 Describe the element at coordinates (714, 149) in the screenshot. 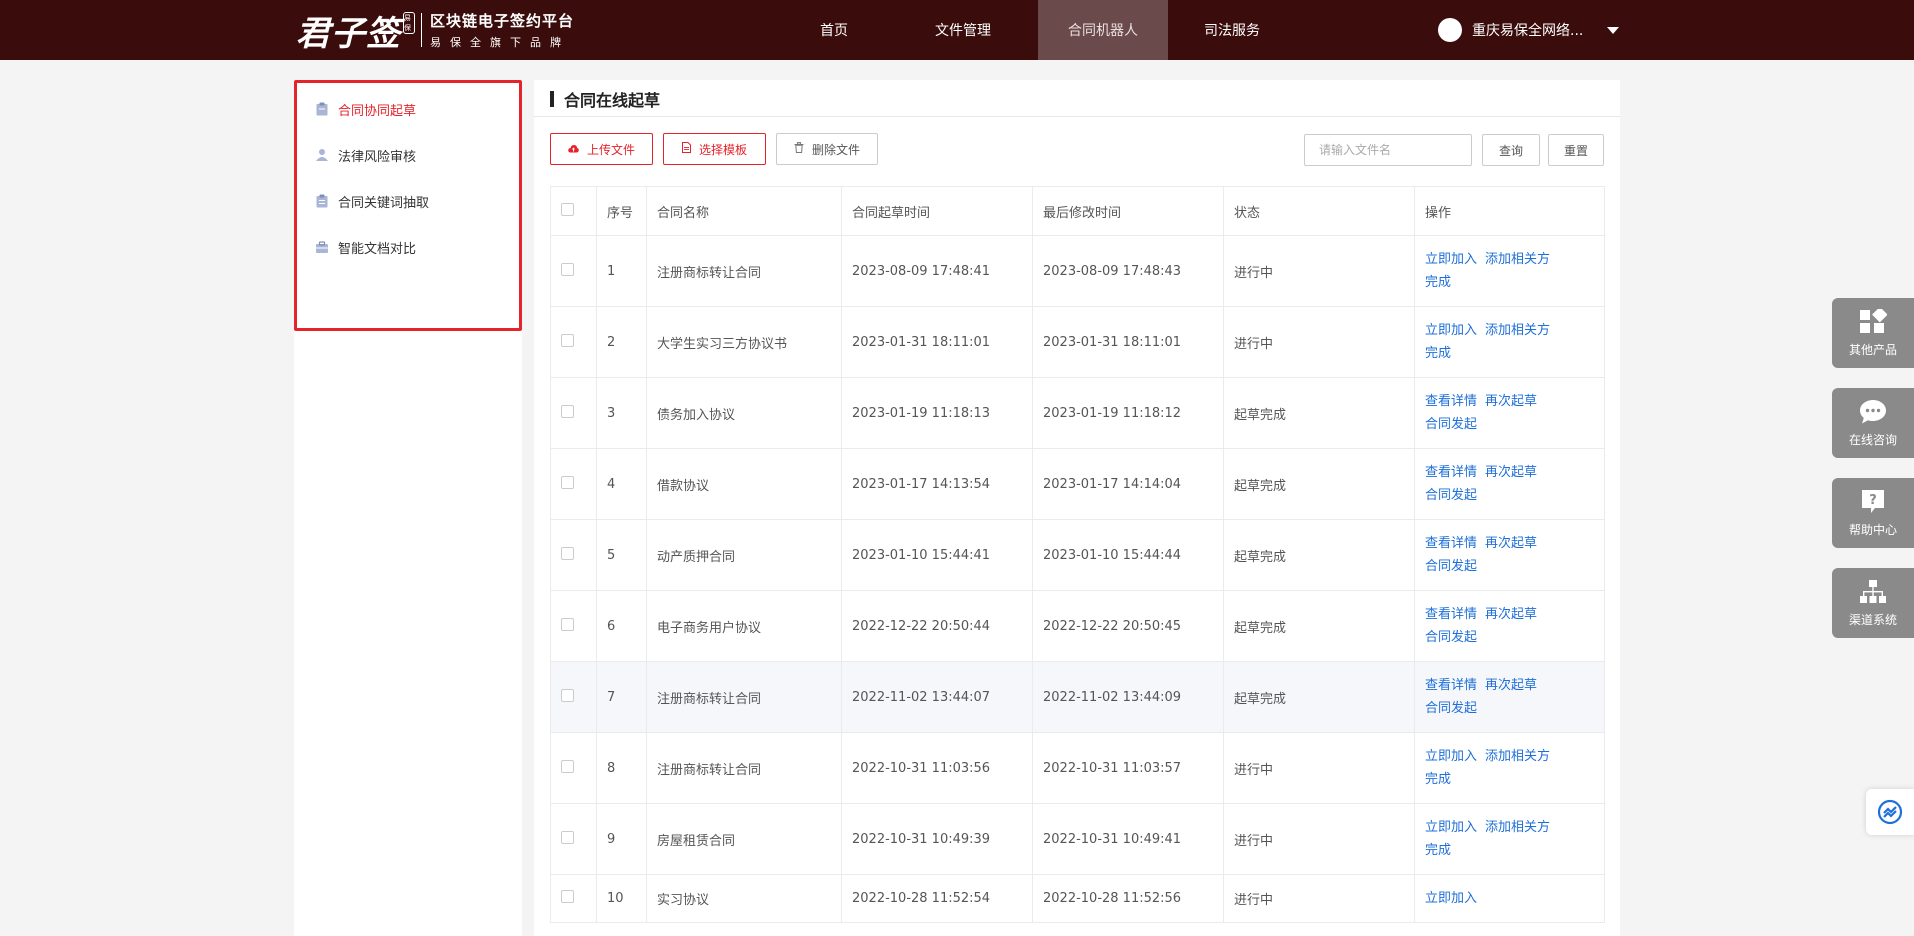

I see `select-template-button: 选择模板` at that location.